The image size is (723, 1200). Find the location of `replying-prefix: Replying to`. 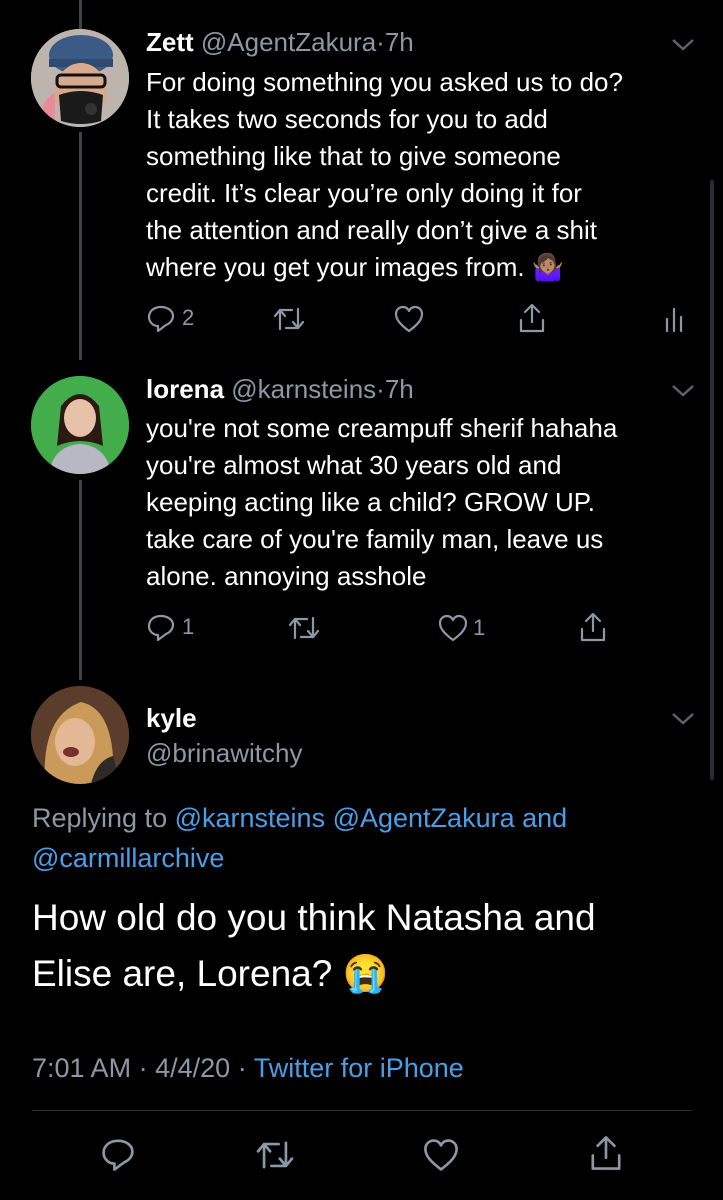

replying-prefix: Replying to is located at coordinates (100, 818).